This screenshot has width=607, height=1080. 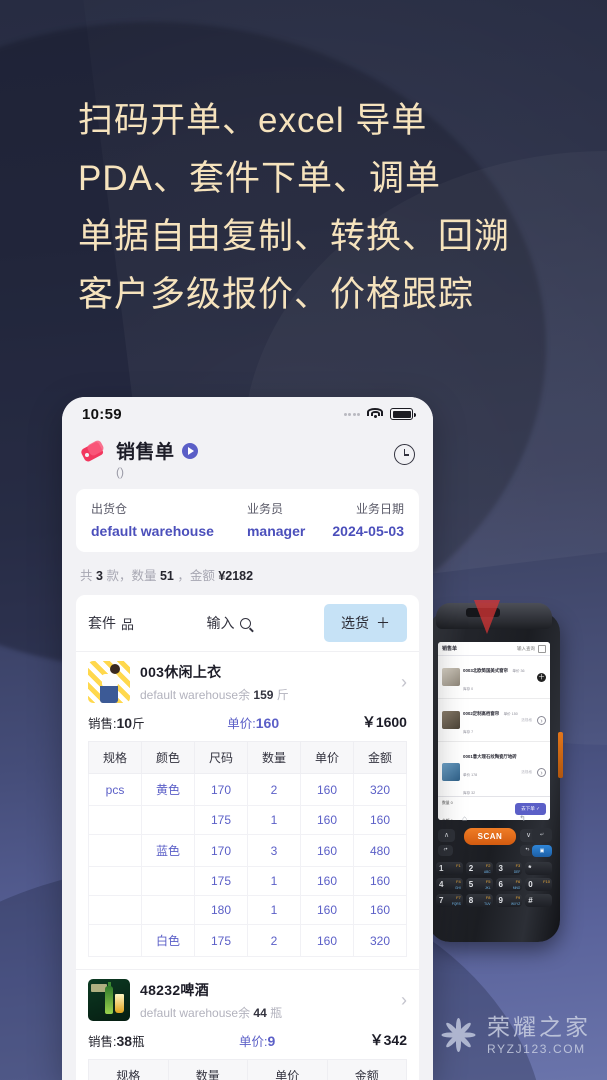 What do you see at coordinates (368, 519) in the screenshot?
I see `info-field-date: 业务日期 2024-05-03` at bounding box center [368, 519].